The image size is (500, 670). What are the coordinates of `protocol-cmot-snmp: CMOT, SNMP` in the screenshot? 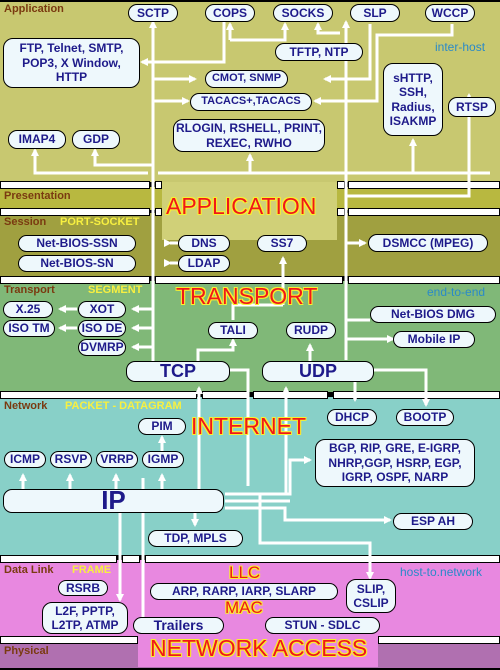 It's located at (246, 79).